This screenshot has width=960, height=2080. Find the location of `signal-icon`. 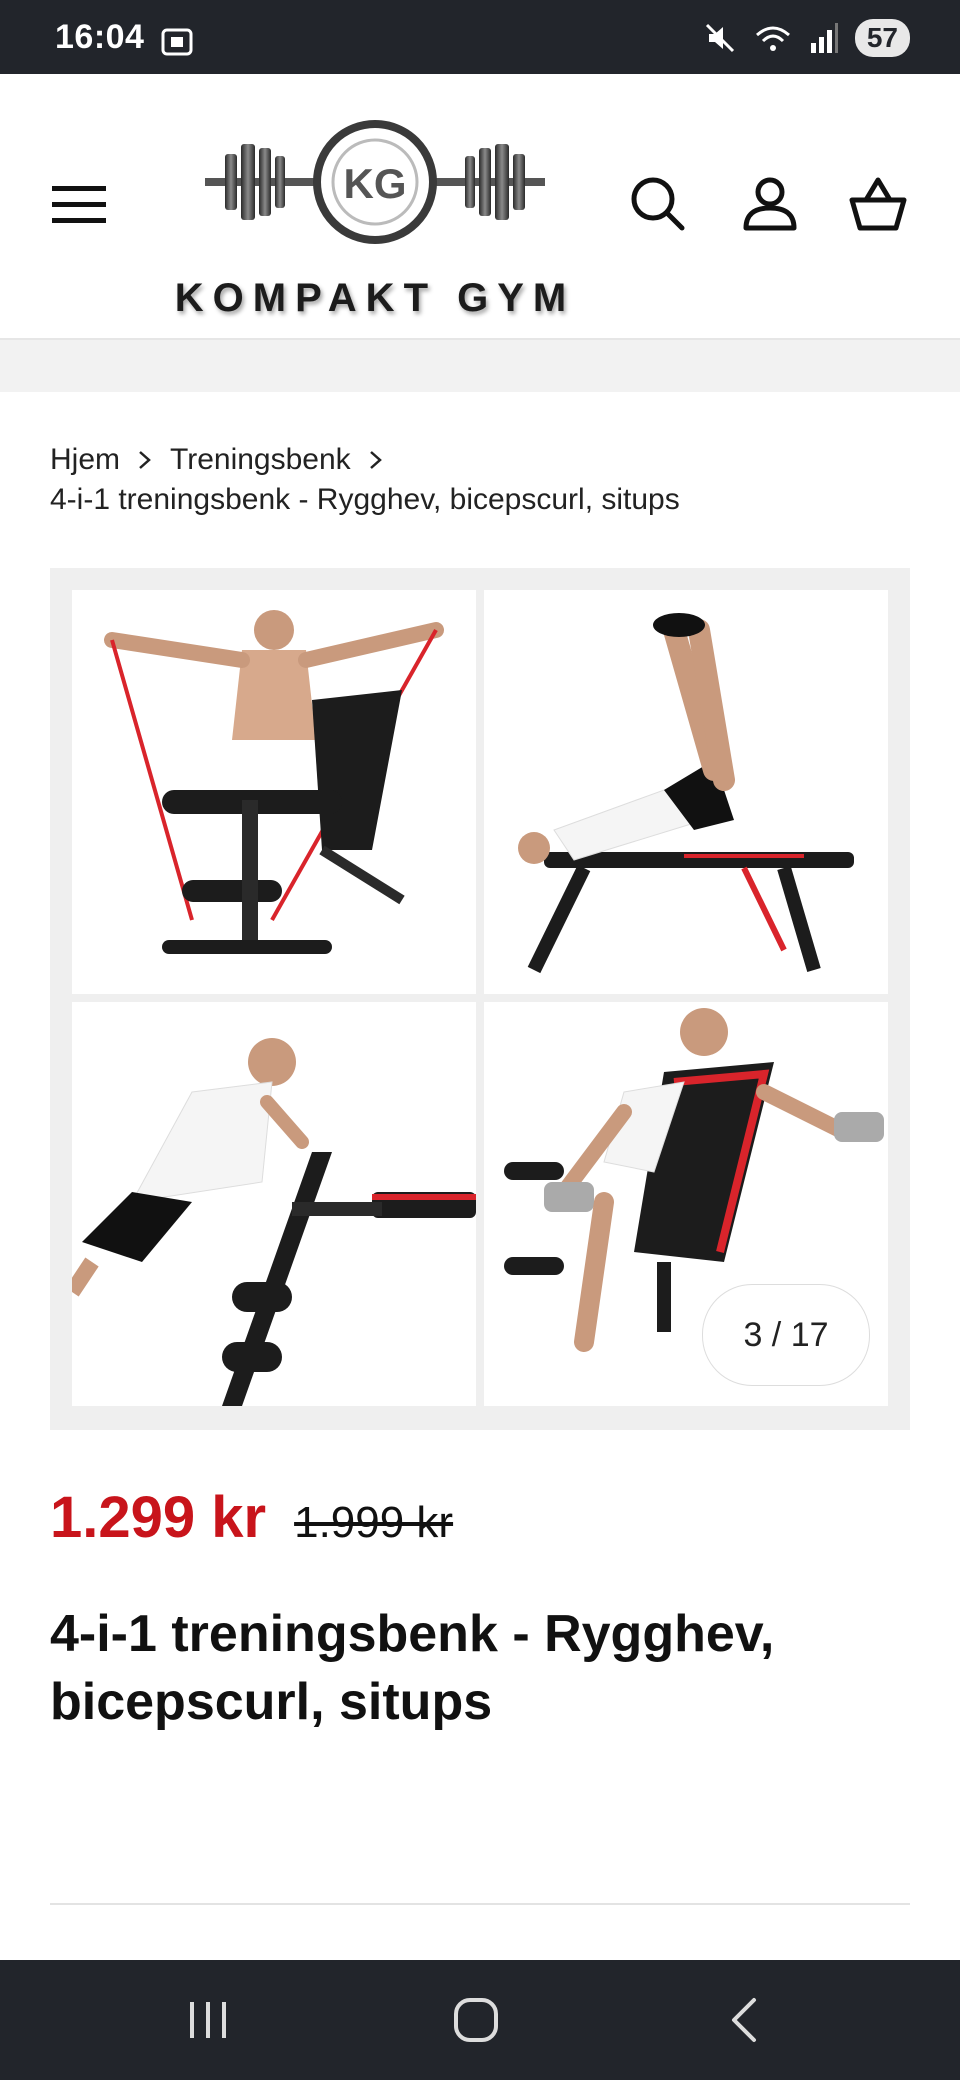

signal-icon is located at coordinates (824, 38).